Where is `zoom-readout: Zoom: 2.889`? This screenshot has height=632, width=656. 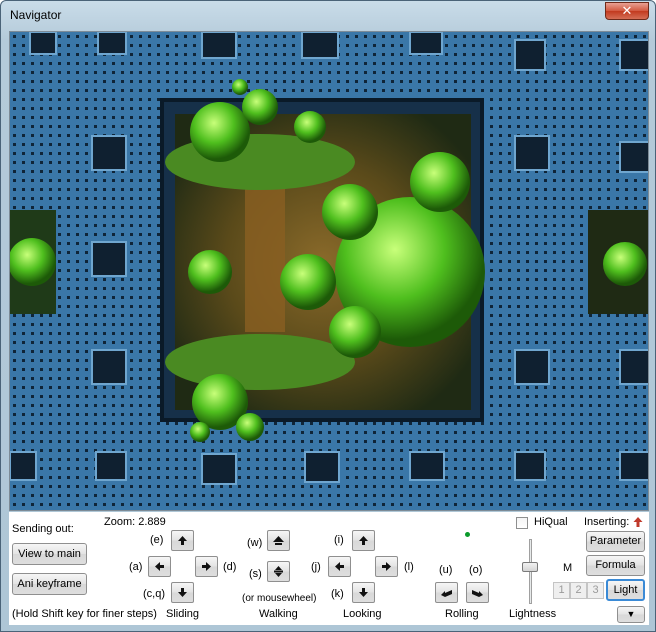
zoom-readout: Zoom: 2.889 is located at coordinates (135, 522).